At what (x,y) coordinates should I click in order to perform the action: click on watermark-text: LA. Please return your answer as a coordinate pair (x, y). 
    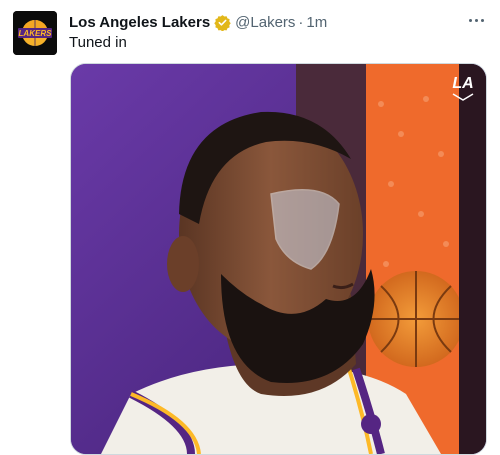
    Looking at the image, I should click on (462, 83).